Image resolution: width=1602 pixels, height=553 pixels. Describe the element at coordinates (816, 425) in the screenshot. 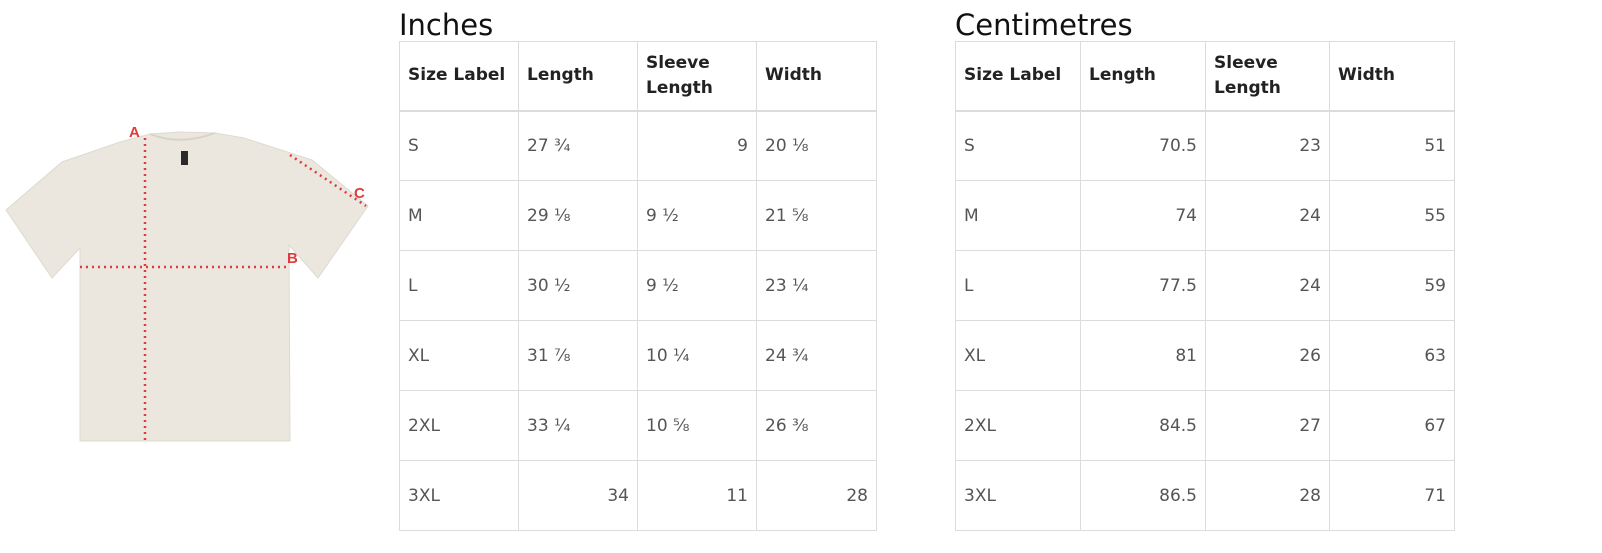

I see `table-cell: 26 ⅜` at that location.